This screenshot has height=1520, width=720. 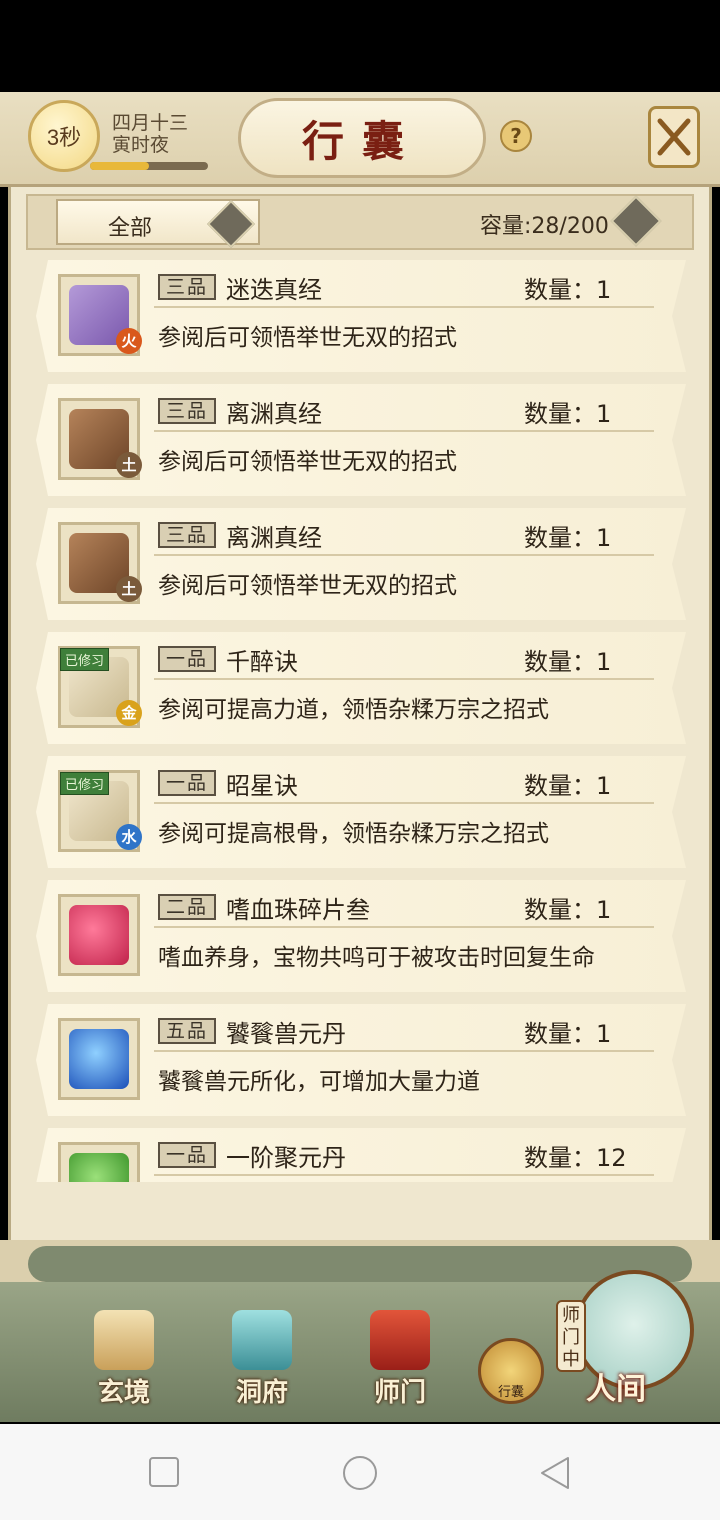 I want to click on item-description: 嗜血养身，宝物共鸣可于被攻击时回复生命, so click(x=376, y=958).